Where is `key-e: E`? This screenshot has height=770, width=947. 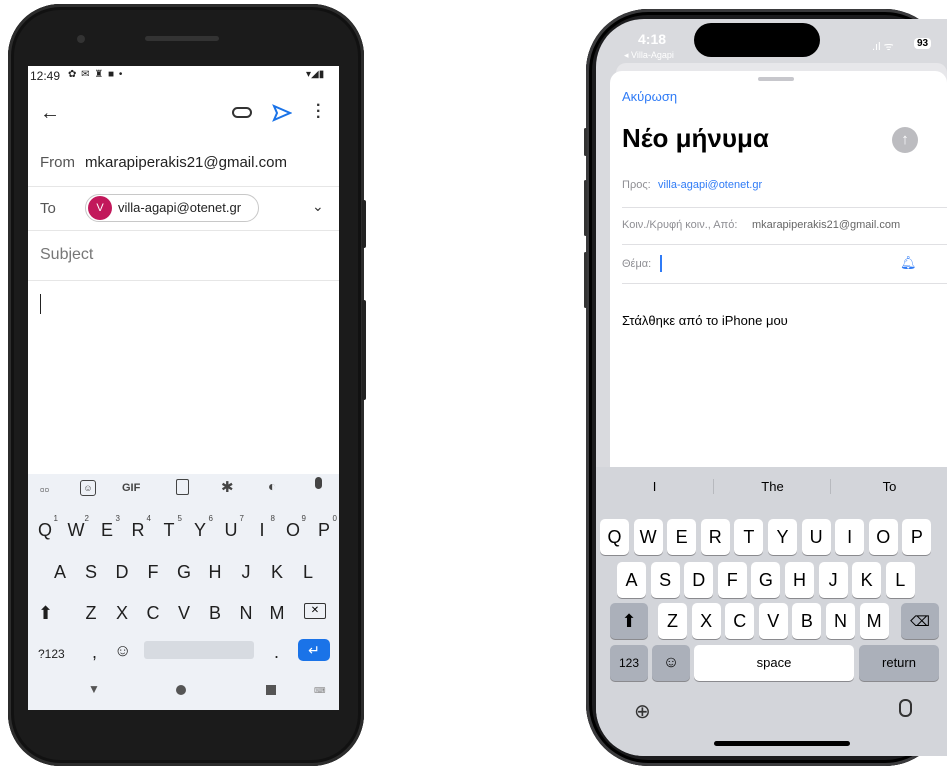
key-e: E is located at coordinates (682, 537).